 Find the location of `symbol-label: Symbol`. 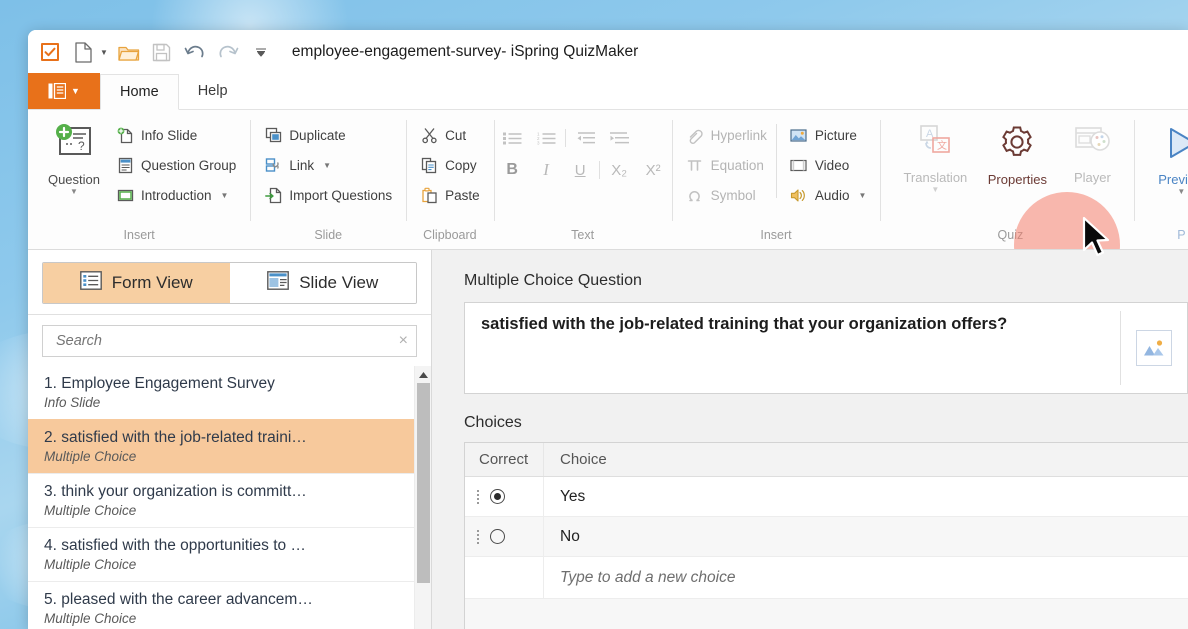

symbol-label: Symbol is located at coordinates (733, 195).